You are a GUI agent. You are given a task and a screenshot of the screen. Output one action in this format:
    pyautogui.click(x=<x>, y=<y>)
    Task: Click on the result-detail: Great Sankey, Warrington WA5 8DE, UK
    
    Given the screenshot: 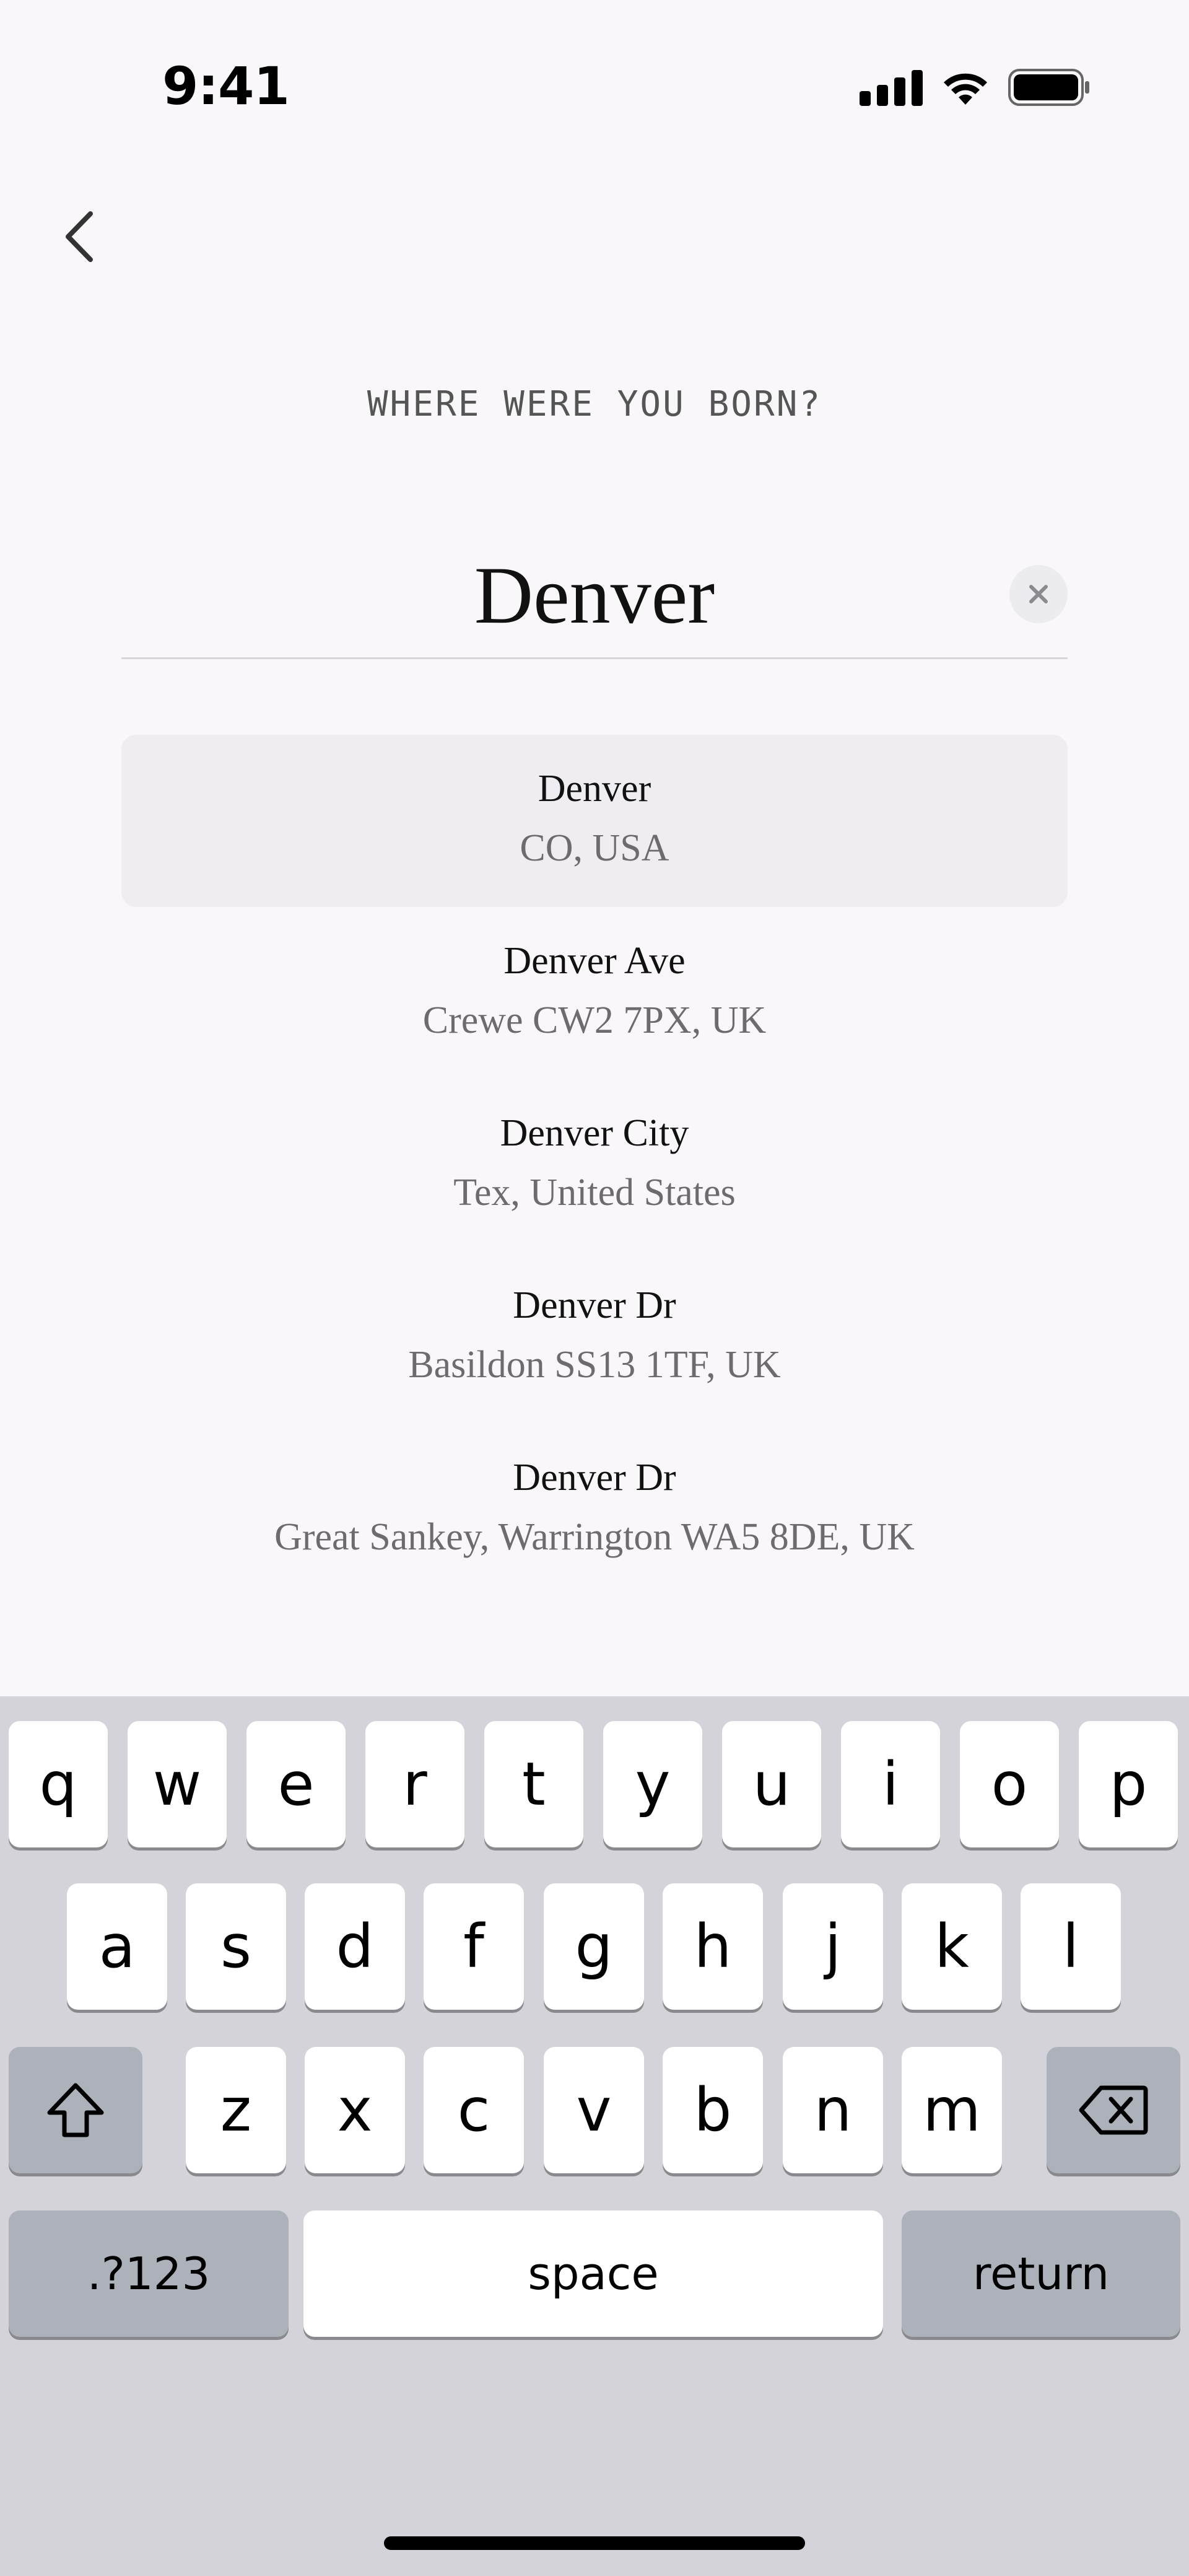 What is the action you would take?
    pyautogui.click(x=594, y=1537)
    